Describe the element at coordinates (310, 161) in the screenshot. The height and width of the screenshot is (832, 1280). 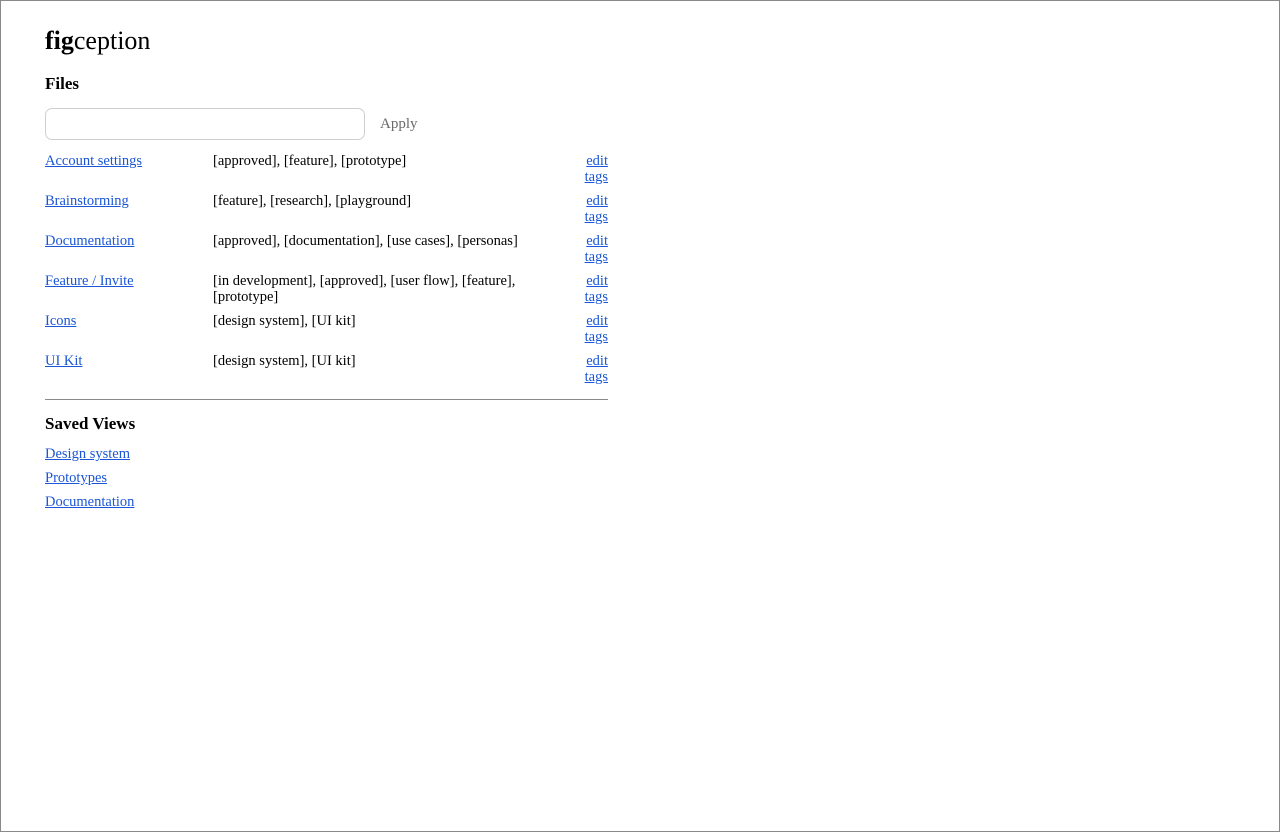
I see `file-tags: [approved], [feature], [prototype]` at that location.